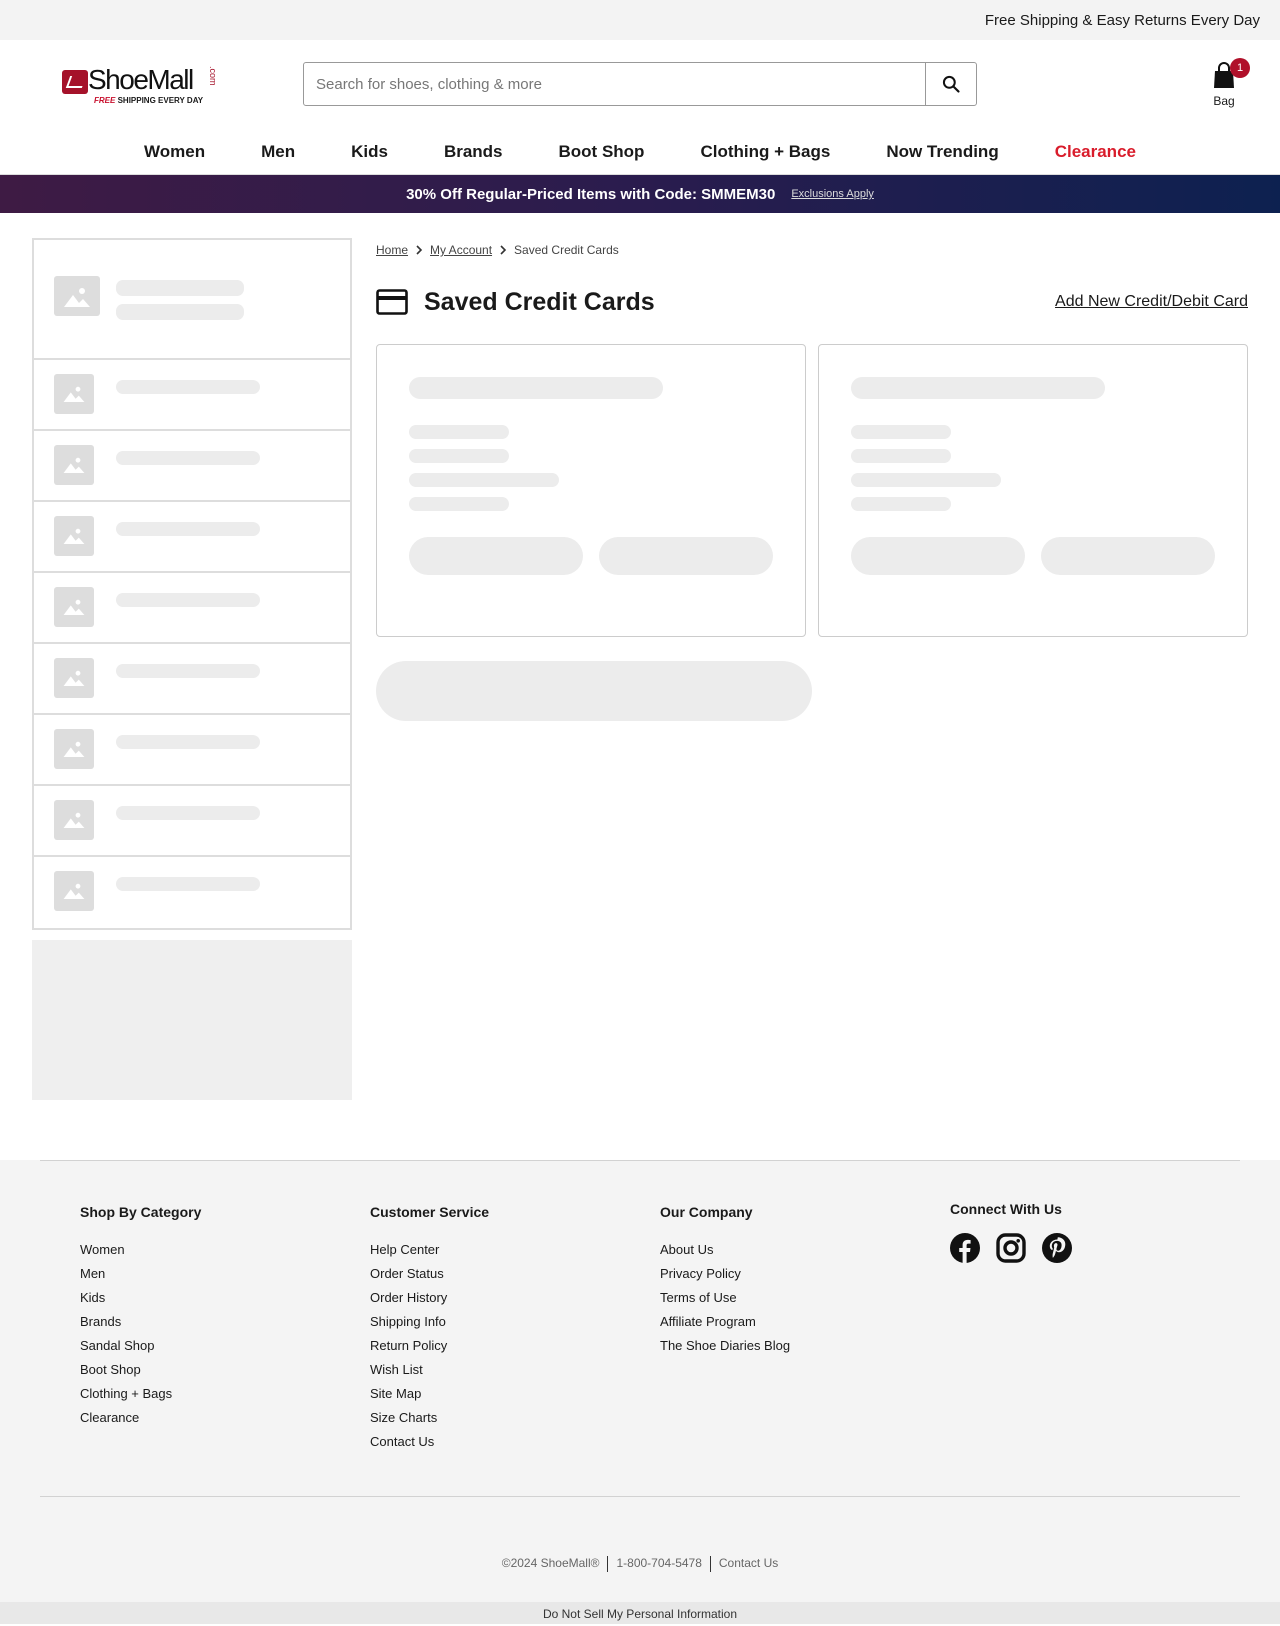  Describe the element at coordinates (725, 1322) in the screenshot. I see `footer-link: Affiliate Program` at that location.